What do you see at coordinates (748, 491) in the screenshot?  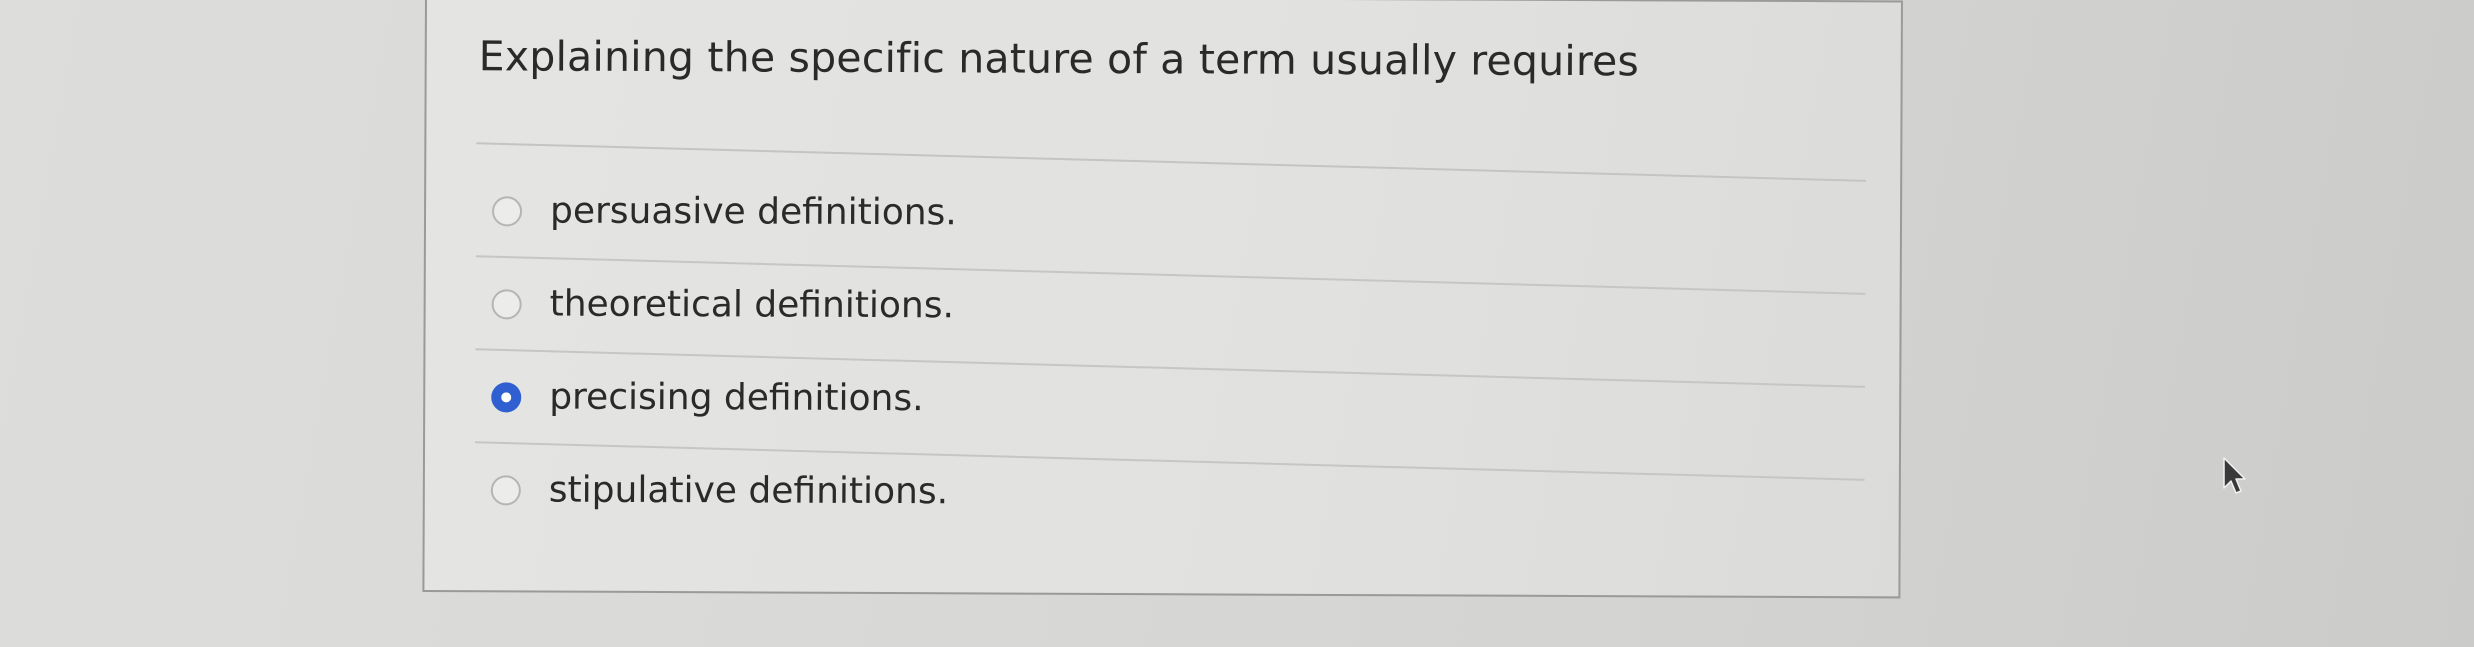 I see `answer-option-label: stipulative definitions.` at bounding box center [748, 491].